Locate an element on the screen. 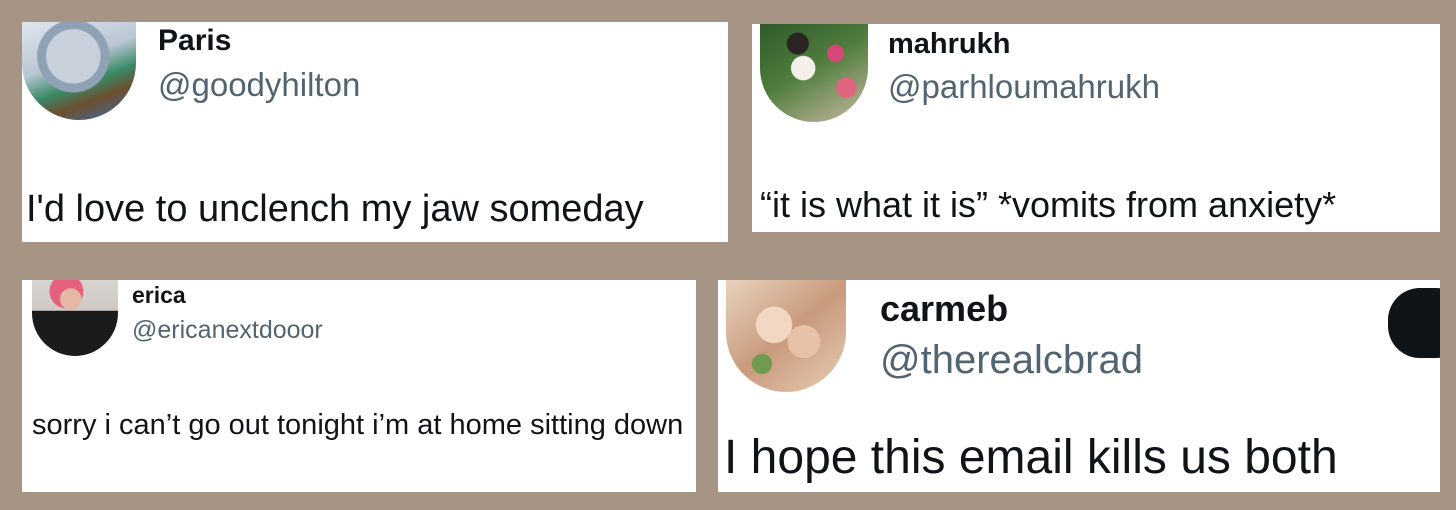 The height and width of the screenshot is (510, 1456). display-name: carmeb is located at coordinates (944, 309).